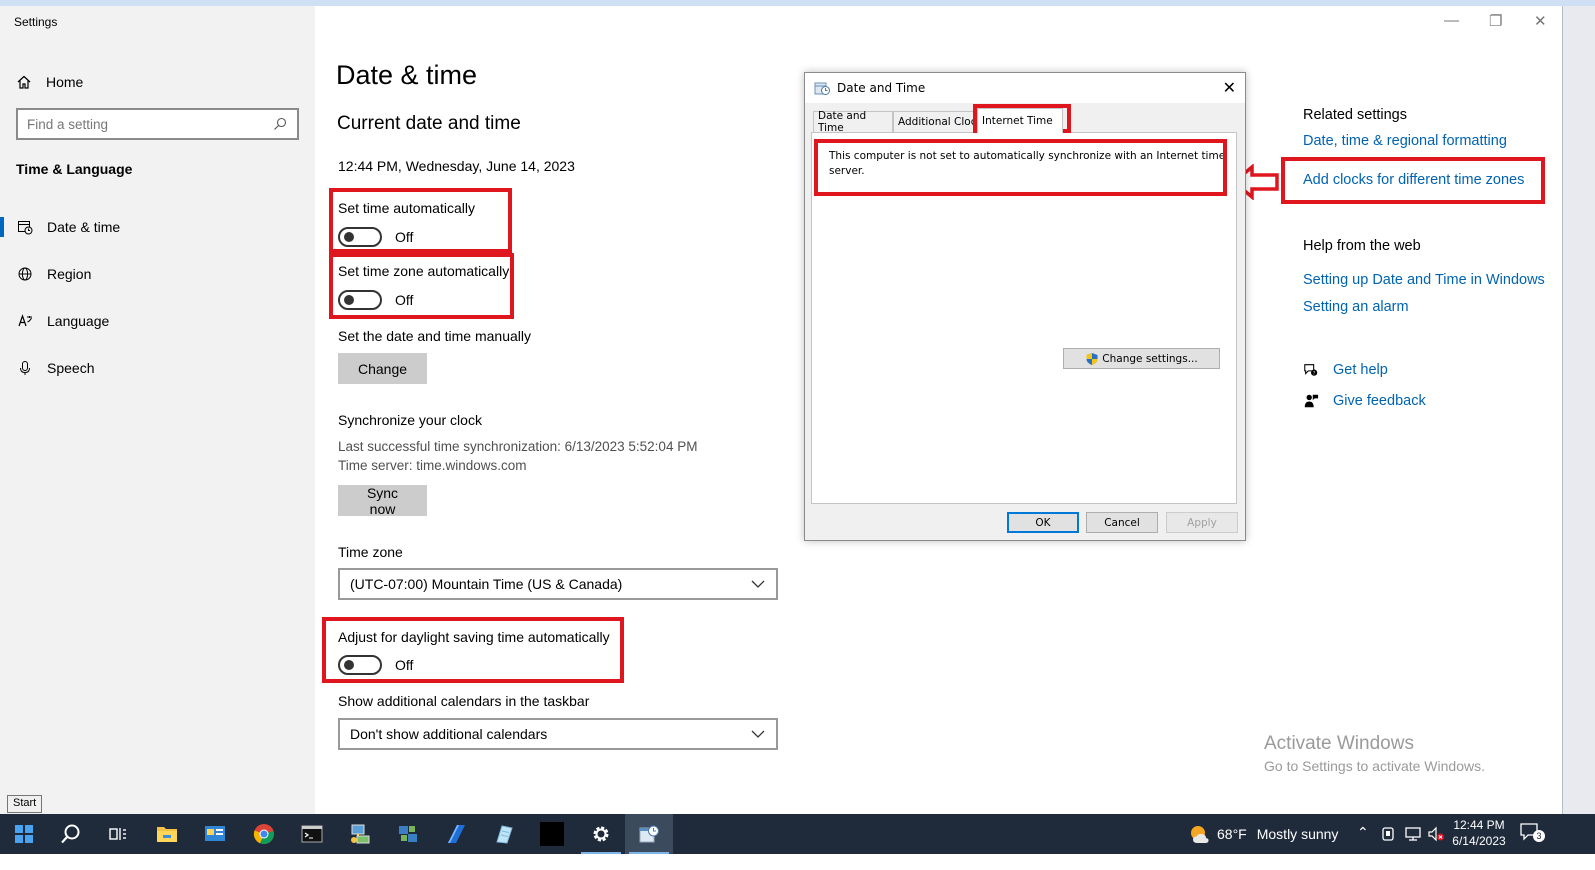  What do you see at coordinates (157, 368) in the screenshot?
I see `sidebar-item-speech: Speech` at bounding box center [157, 368].